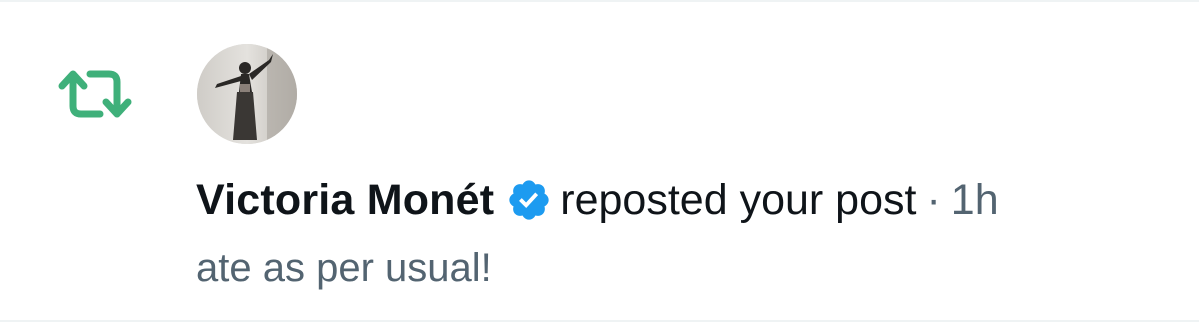  What do you see at coordinates (95, 94) in the screenshot?
I see `repost-icon` at bounding box center [95, 94].